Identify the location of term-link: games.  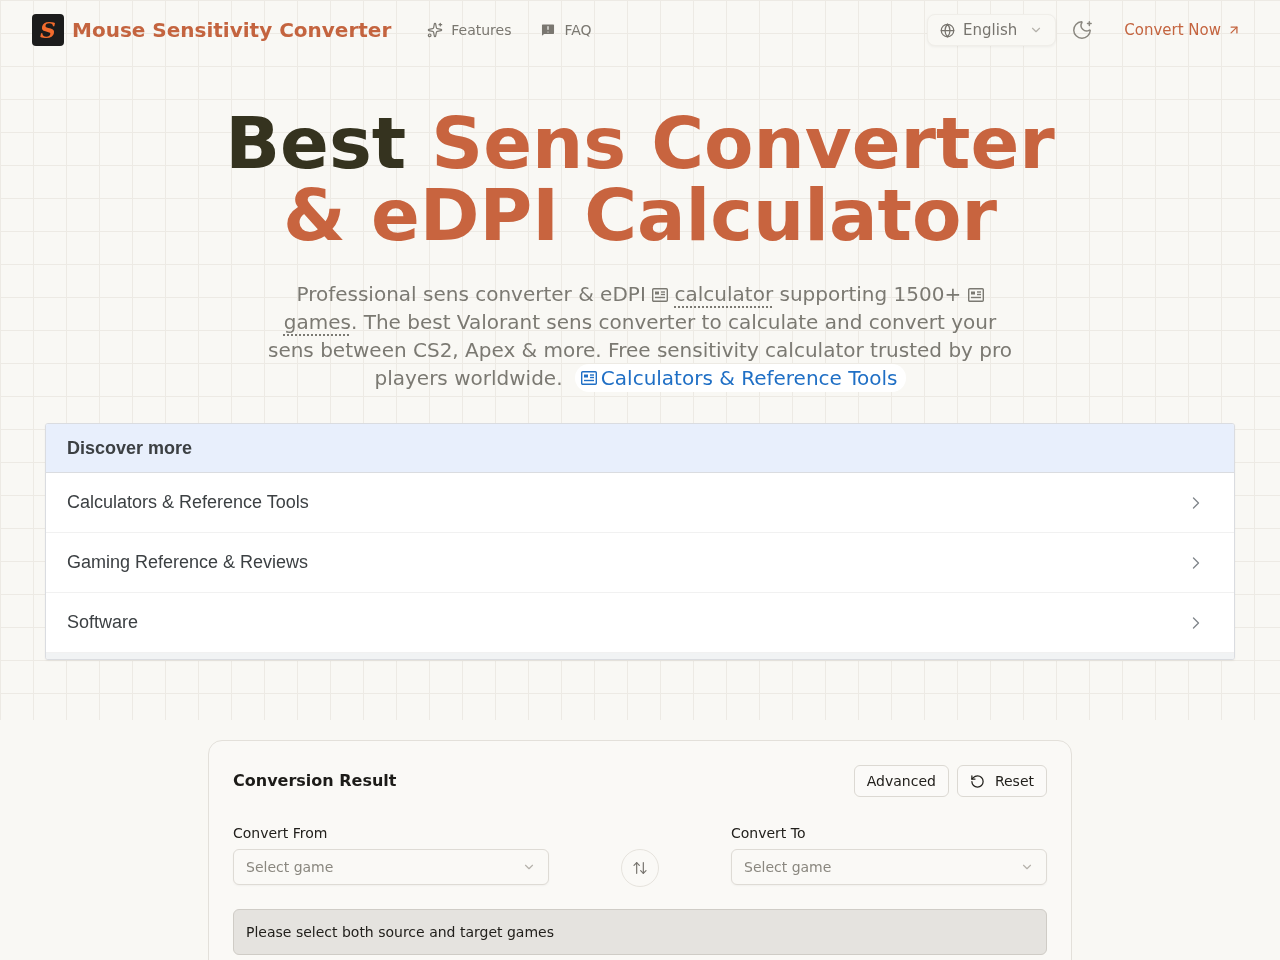
(317, 322).